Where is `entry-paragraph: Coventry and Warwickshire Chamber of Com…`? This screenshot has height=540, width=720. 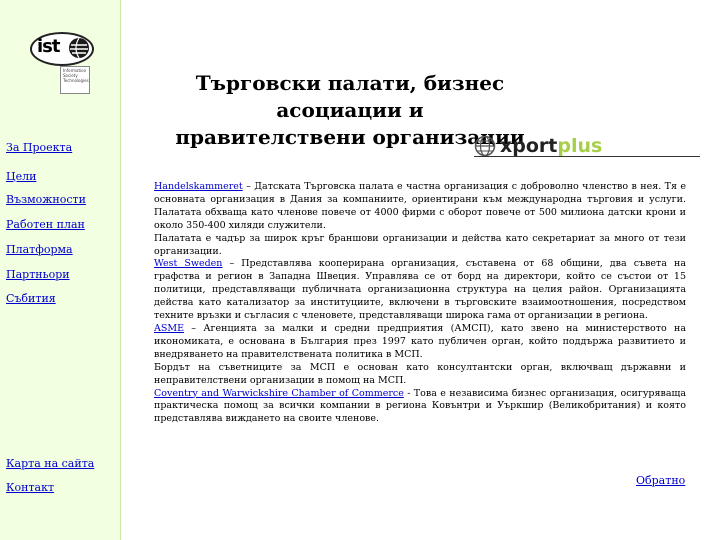
entry-paragraph: Coventry and Warwickshire Chamber of Com… is located at coordinates (420, 407).